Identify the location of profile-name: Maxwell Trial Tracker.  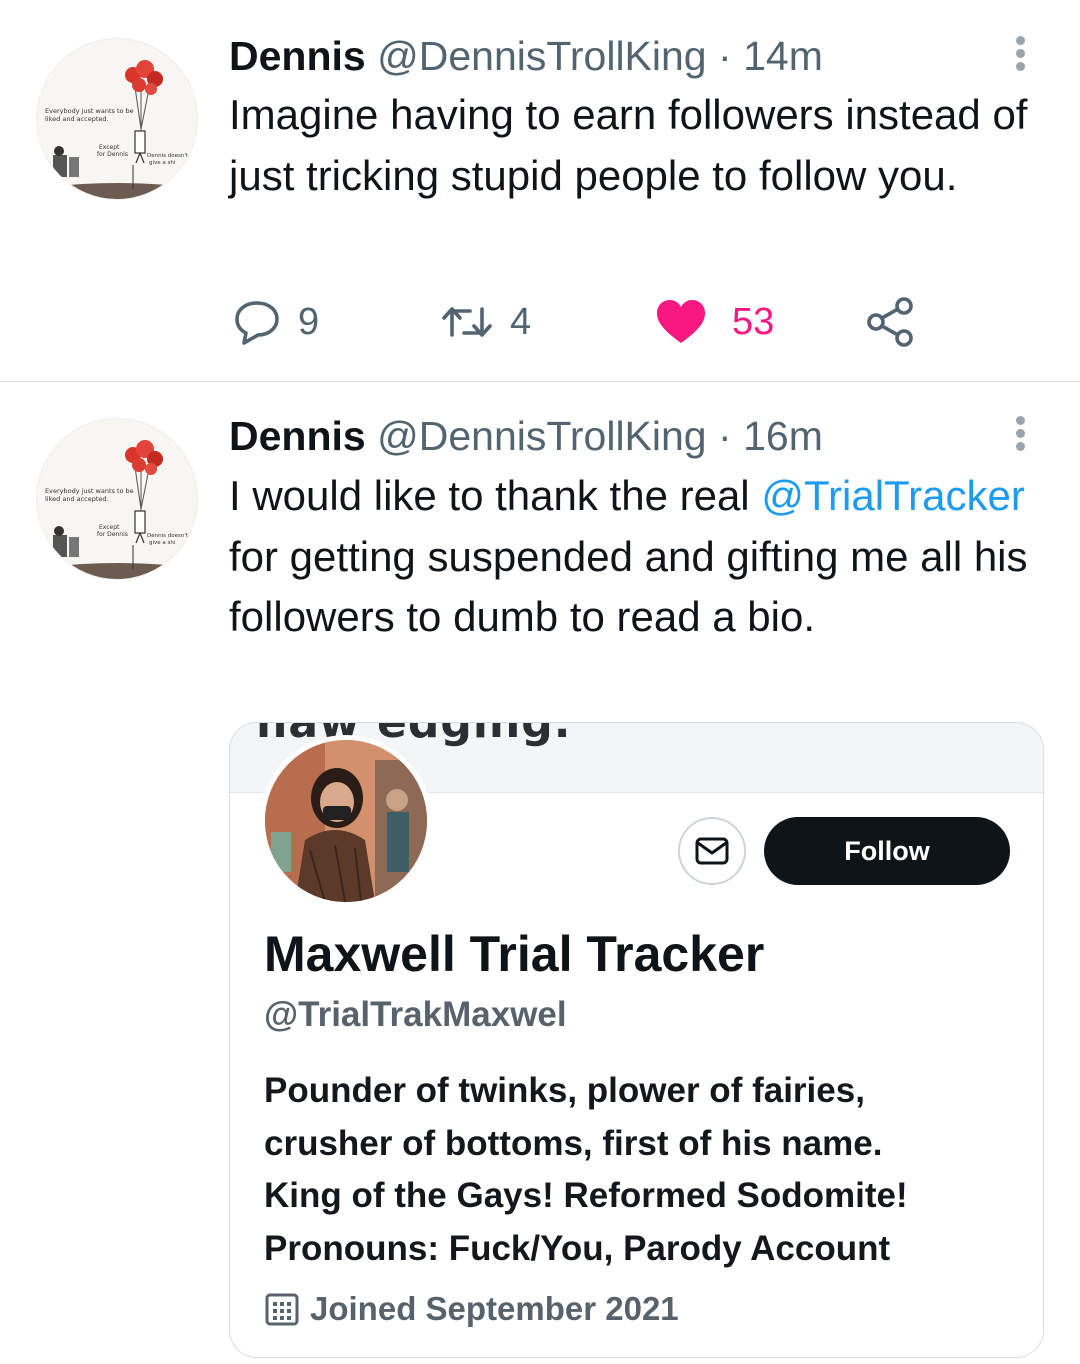
(514, 954).